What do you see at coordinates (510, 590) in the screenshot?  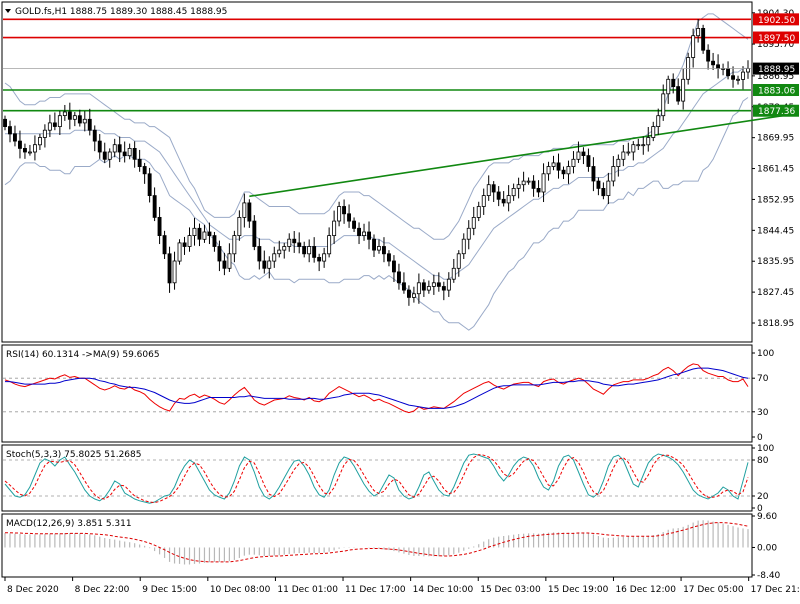 I see `time-tick-label: 15 Dec 03:00` at bounding box center [510, 590].